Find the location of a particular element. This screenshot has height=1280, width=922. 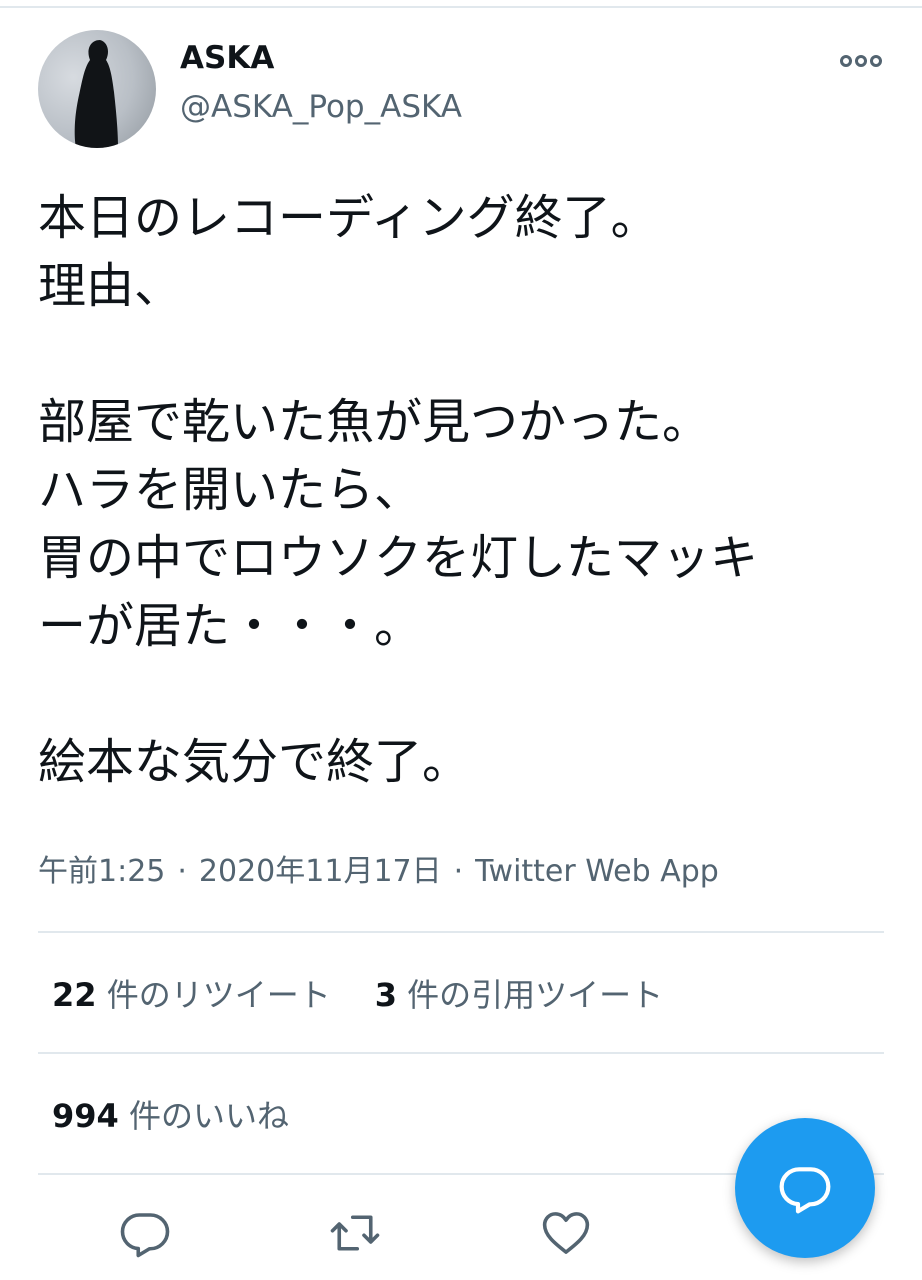

likes-label: 件のいいね is located at coordinates (208, 1116).